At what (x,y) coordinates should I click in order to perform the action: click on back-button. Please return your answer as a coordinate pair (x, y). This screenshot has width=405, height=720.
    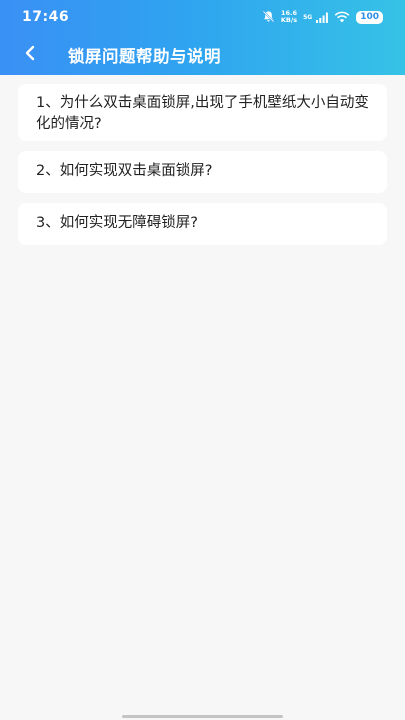
    Looking at the image, I should click on (30, 54).